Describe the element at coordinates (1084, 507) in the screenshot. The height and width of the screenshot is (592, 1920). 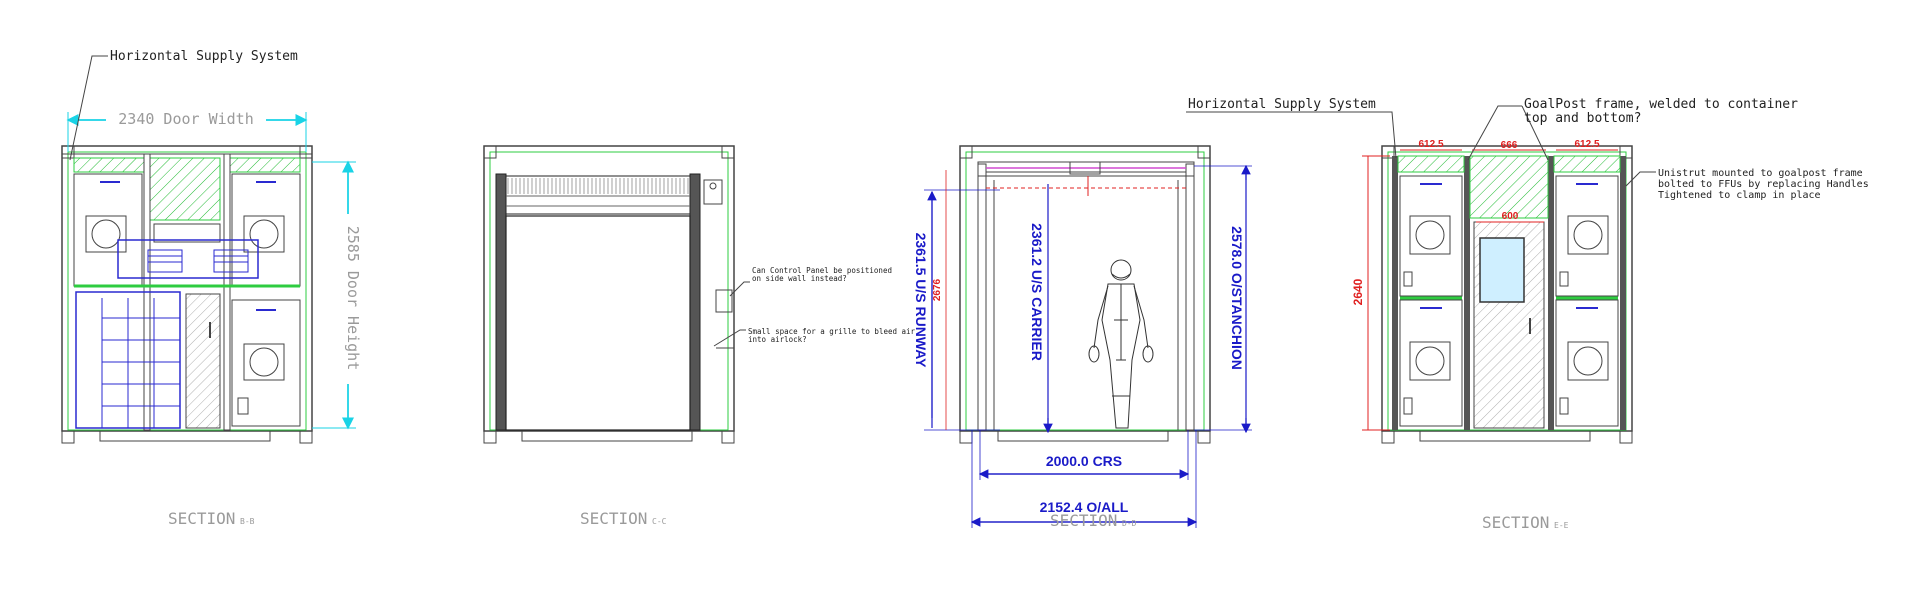
I see `overall-label: 2152.4 O/ALL` at that location.